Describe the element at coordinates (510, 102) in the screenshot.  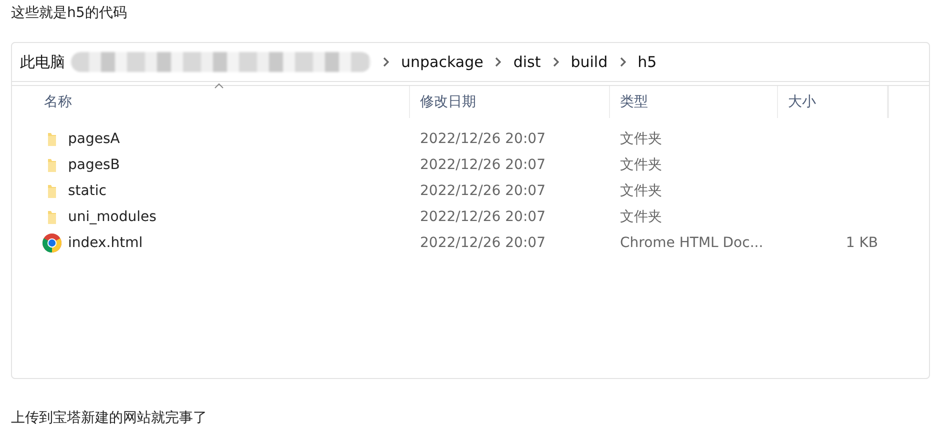
I see `column-header: 修改日期` at that location.